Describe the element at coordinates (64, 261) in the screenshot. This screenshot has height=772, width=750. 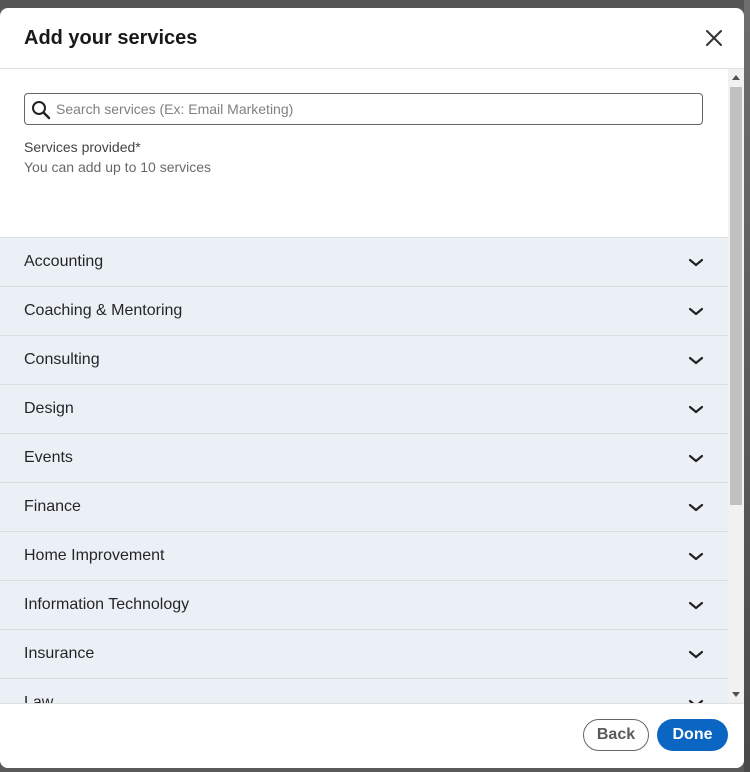
I see `category-label: Accounting` at that location.